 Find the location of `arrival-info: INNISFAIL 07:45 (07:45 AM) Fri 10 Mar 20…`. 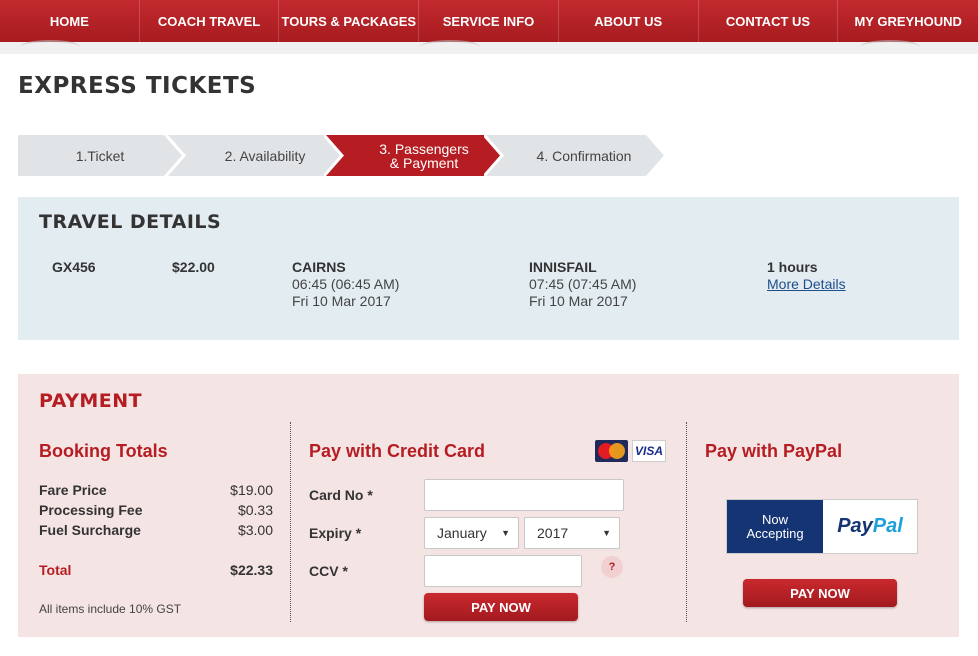

arrival-info: INNISFAIL 07:45 (07:45 AM) Fri 10 Mar 20… is located at coordinates (582, 284).